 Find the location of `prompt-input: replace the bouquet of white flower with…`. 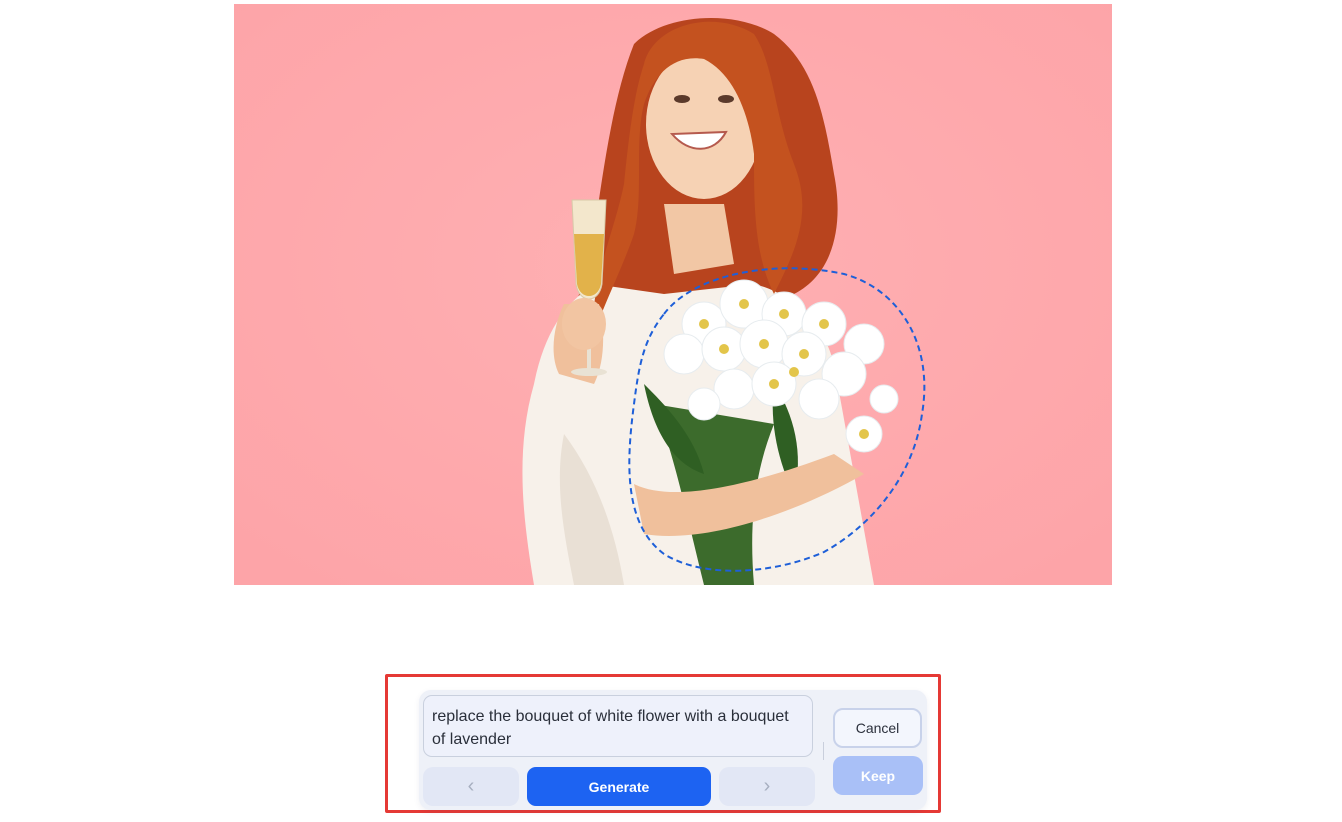

prompt-input: replace the bouquet of white flower with… is located at coordinates (618, 726).